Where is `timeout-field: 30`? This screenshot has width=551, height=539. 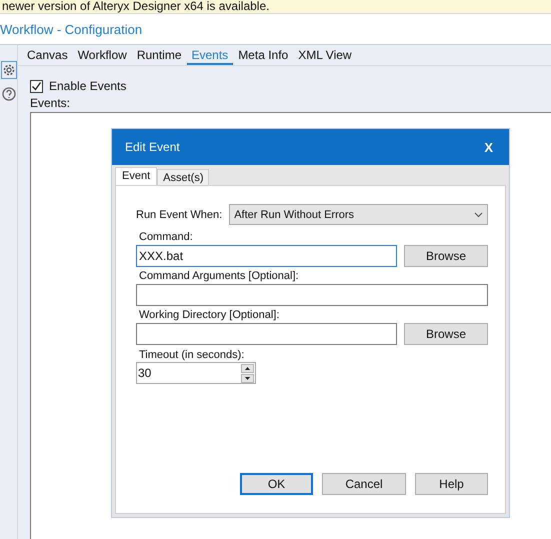
timeout-field: 30 is located at coordinates (196, 373).